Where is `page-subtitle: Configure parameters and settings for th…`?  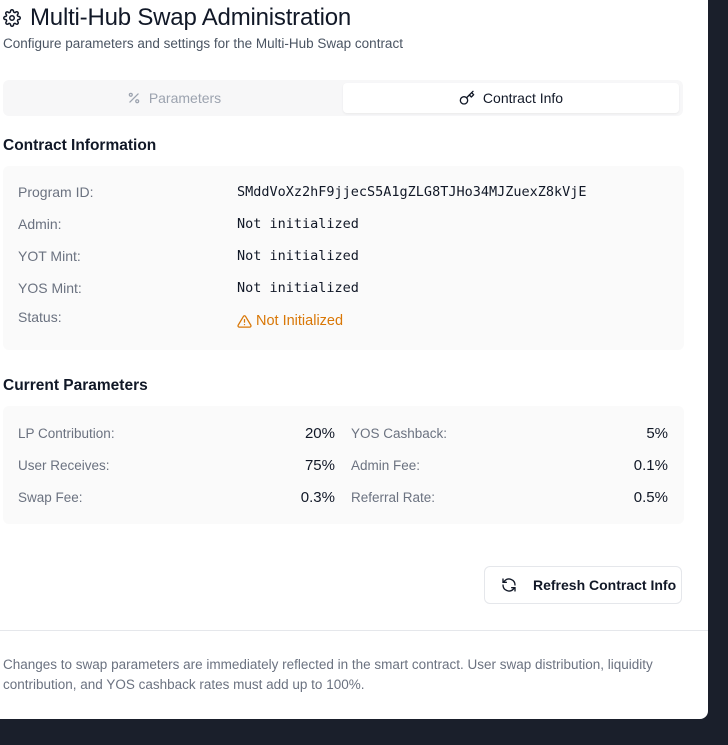
page-subtitle: Configure parameters and settings for th… is located at coordinates (203, 43).